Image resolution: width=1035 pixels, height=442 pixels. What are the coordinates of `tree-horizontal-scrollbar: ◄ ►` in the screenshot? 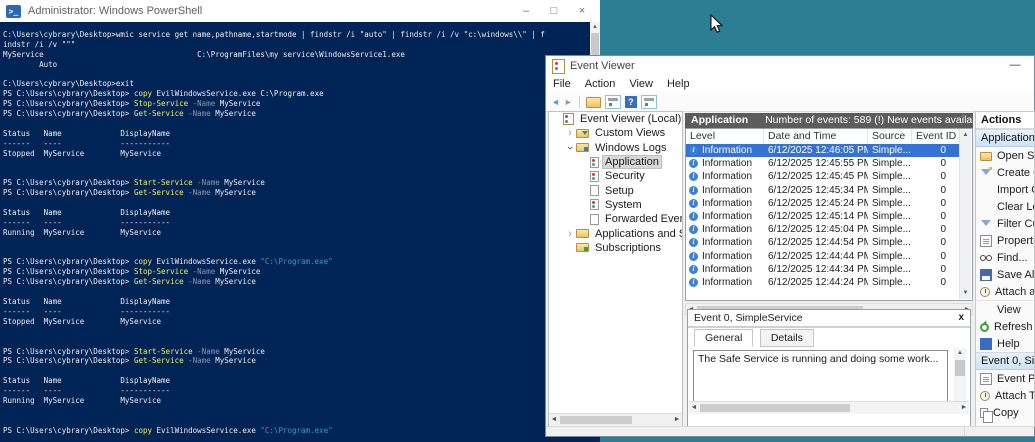 It's located at (615, 419).